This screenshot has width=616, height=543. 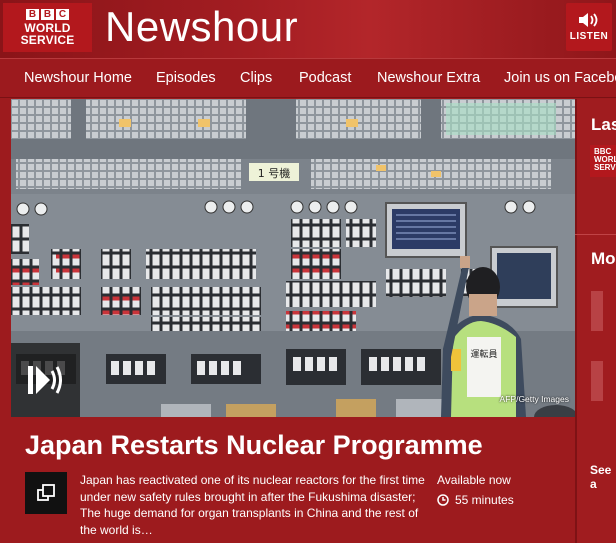 What do you see at coordinates (274, 173) in the screenshot?
I see `unit-sign-text: 1 号機` at bounding box center [274, 173].